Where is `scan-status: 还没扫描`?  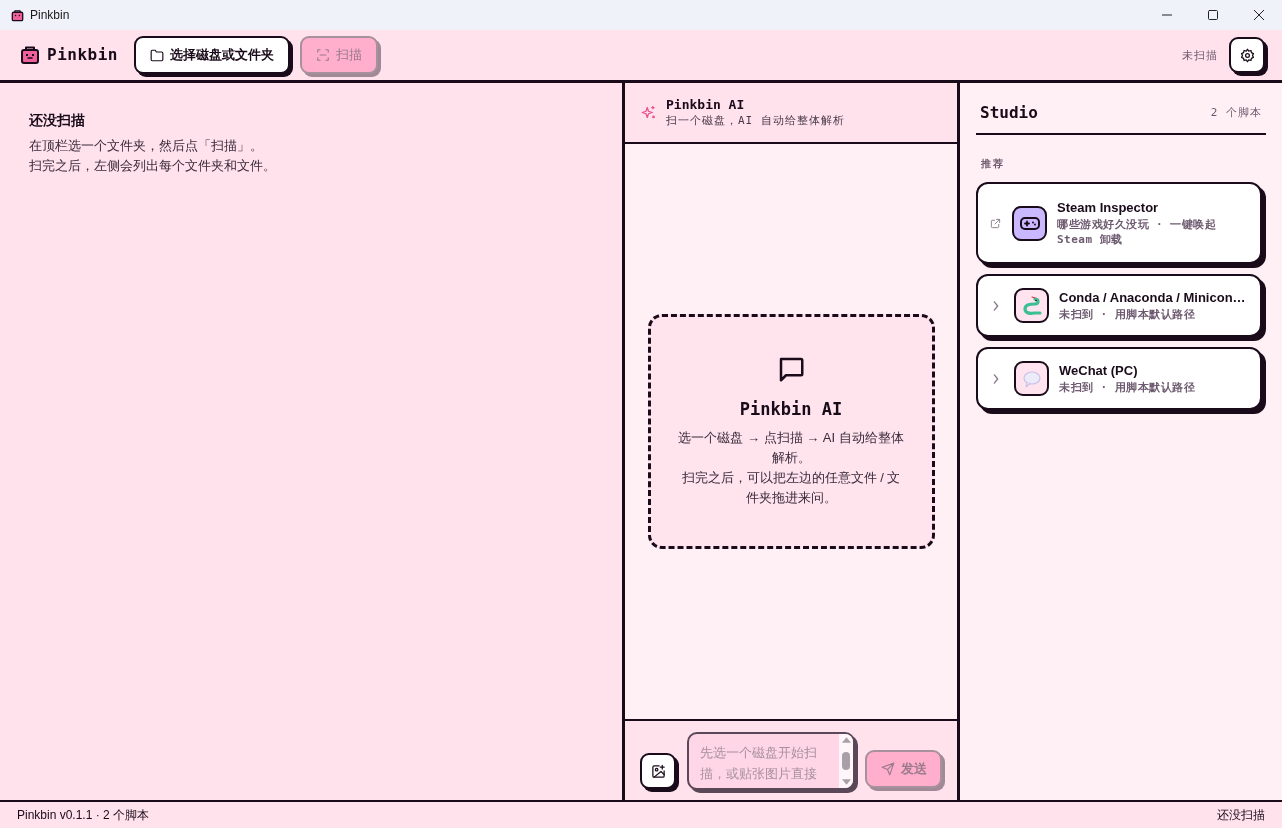
scan-status: 还没扫描 is located at coordinates (1241, 815).